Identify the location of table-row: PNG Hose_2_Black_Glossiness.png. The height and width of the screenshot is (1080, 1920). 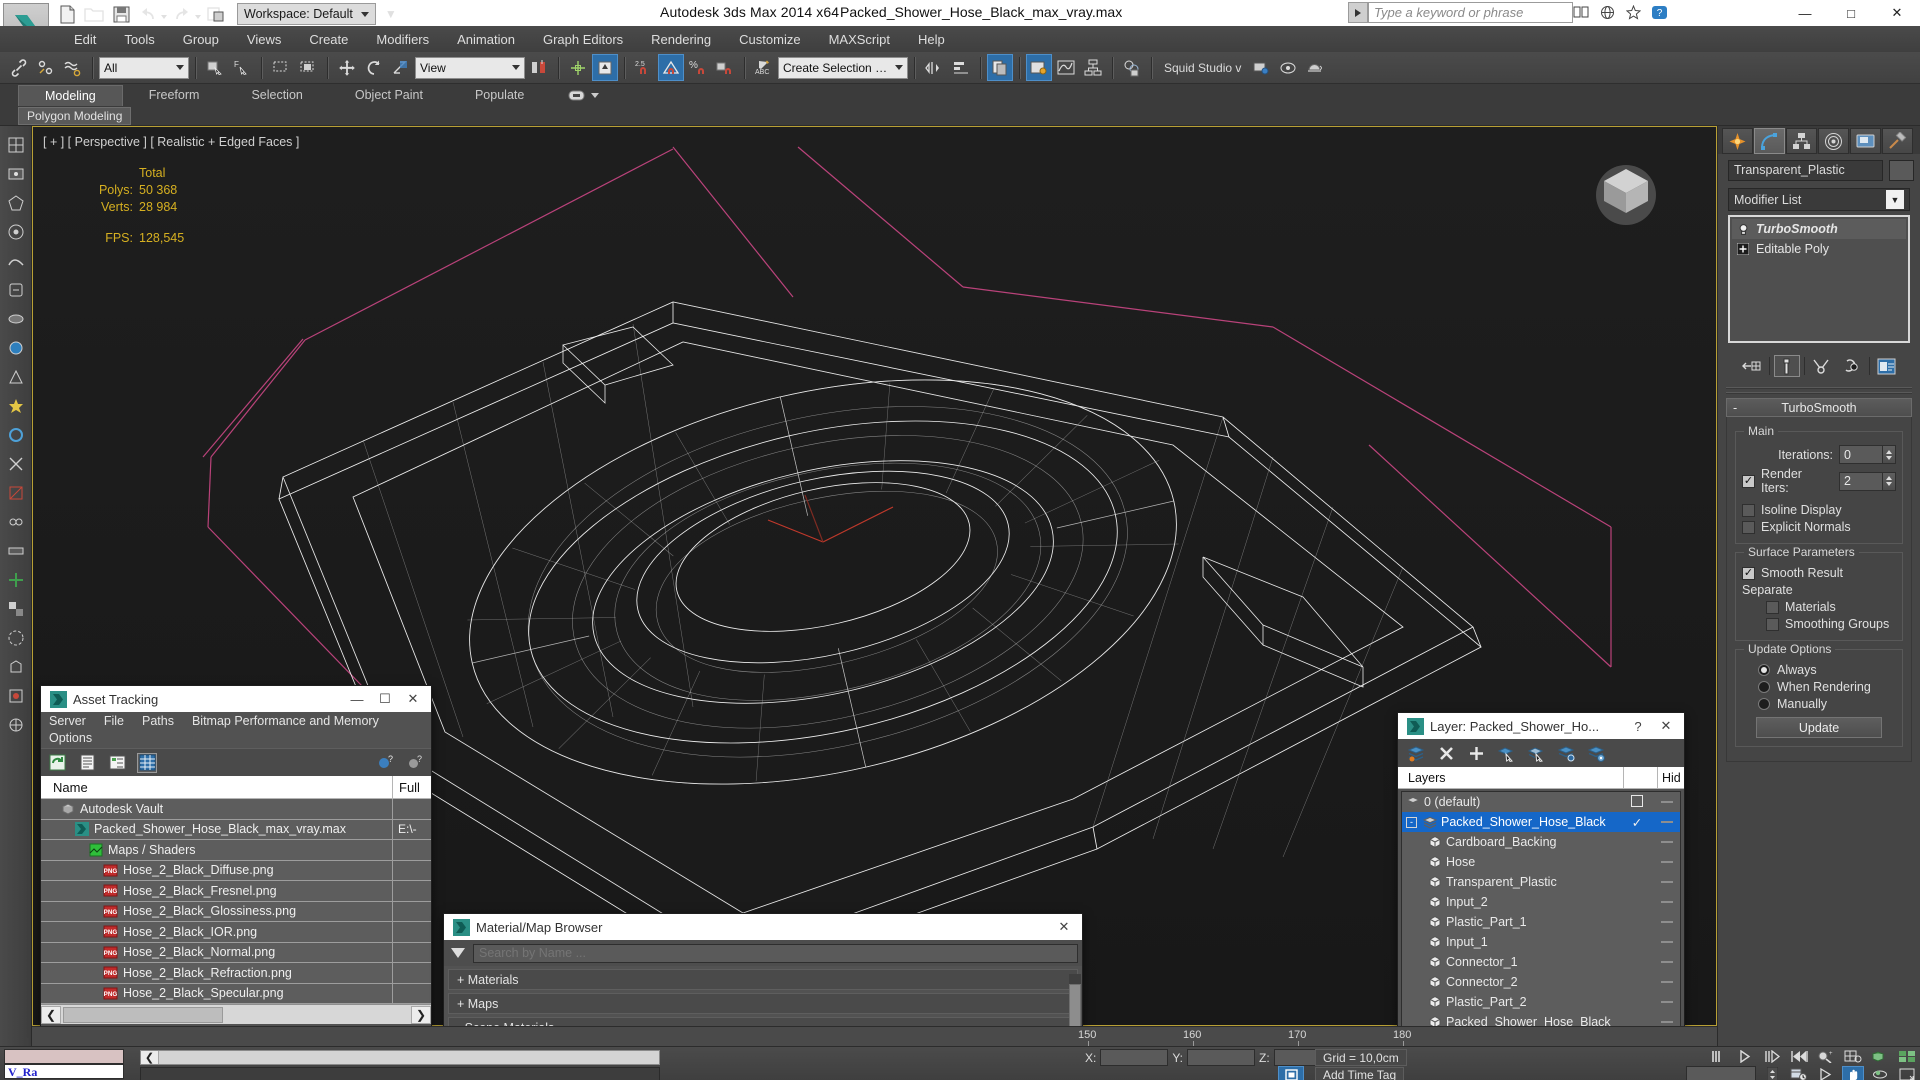
(236, 911).